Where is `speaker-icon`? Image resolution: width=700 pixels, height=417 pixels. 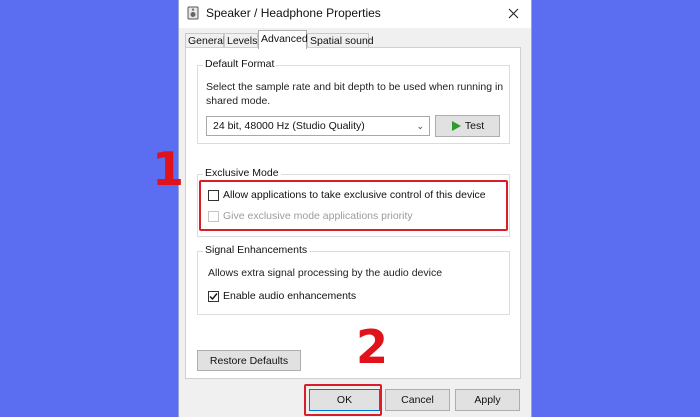
speaker-icon is located at coordinates (193, 13).